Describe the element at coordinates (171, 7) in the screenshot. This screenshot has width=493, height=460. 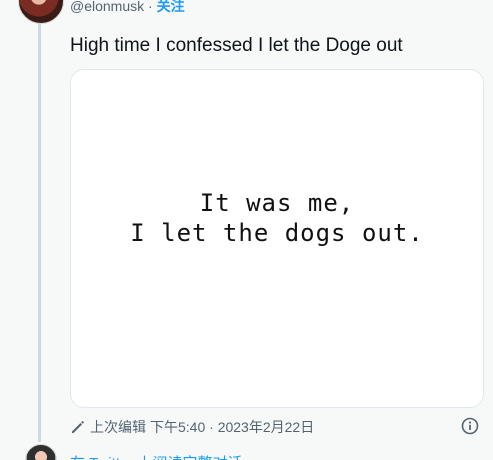
I see `follow-button: 关注` at that location.